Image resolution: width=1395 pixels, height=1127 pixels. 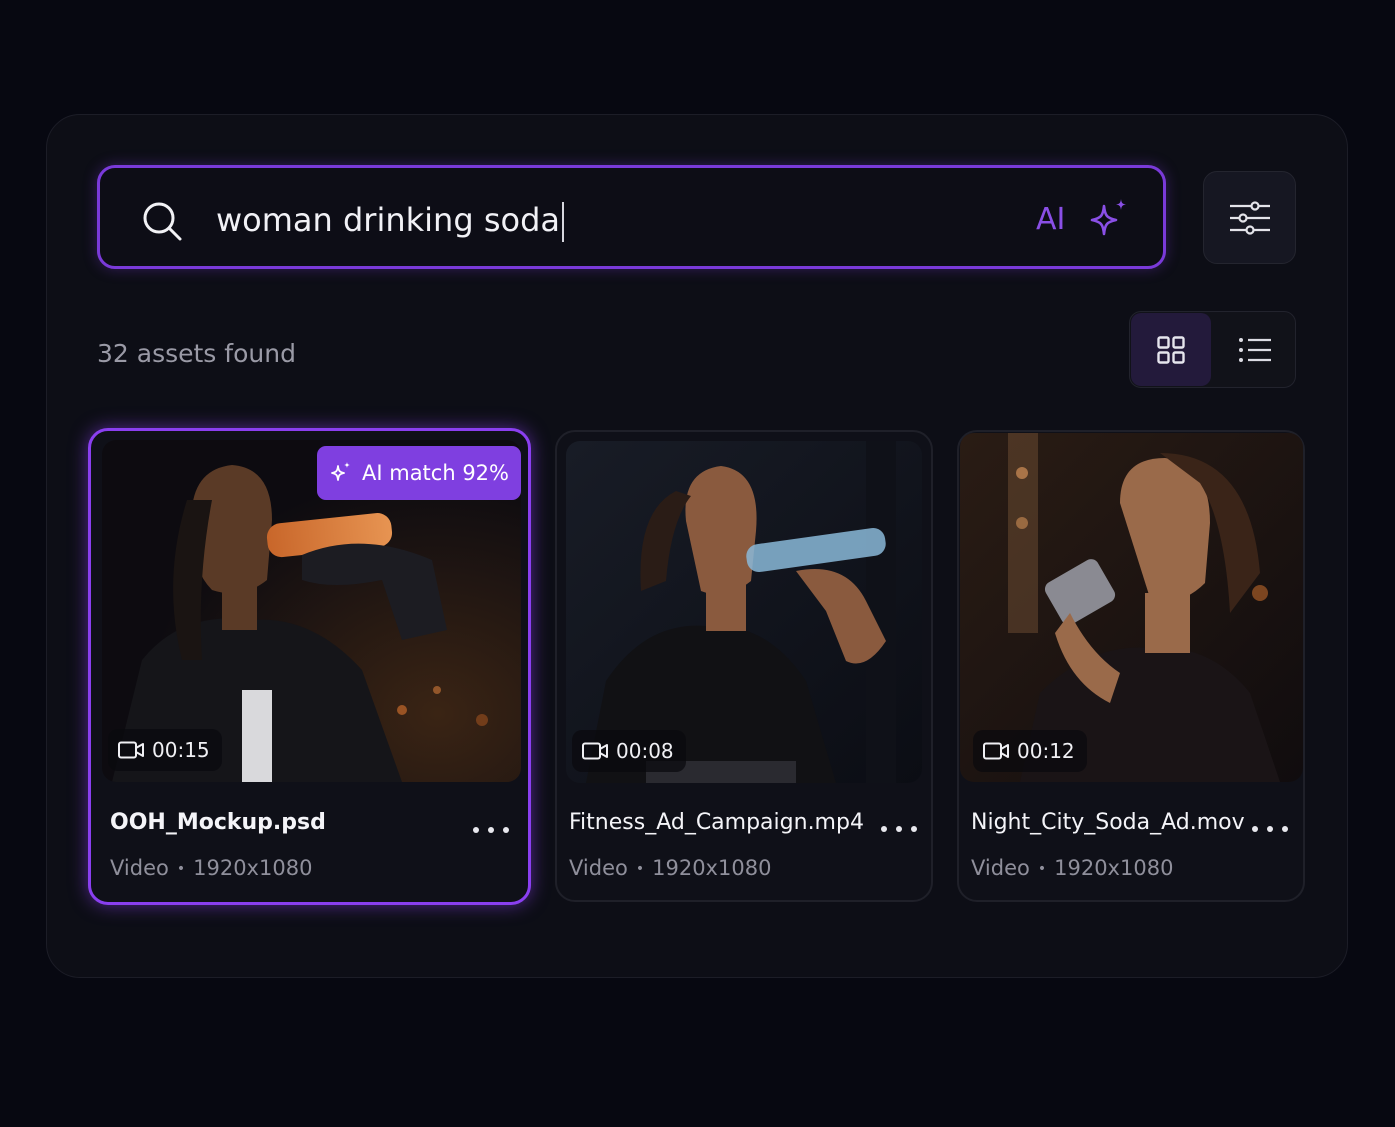 I want to click on duration-badge: 00:12, so click(x=1030, y=751).